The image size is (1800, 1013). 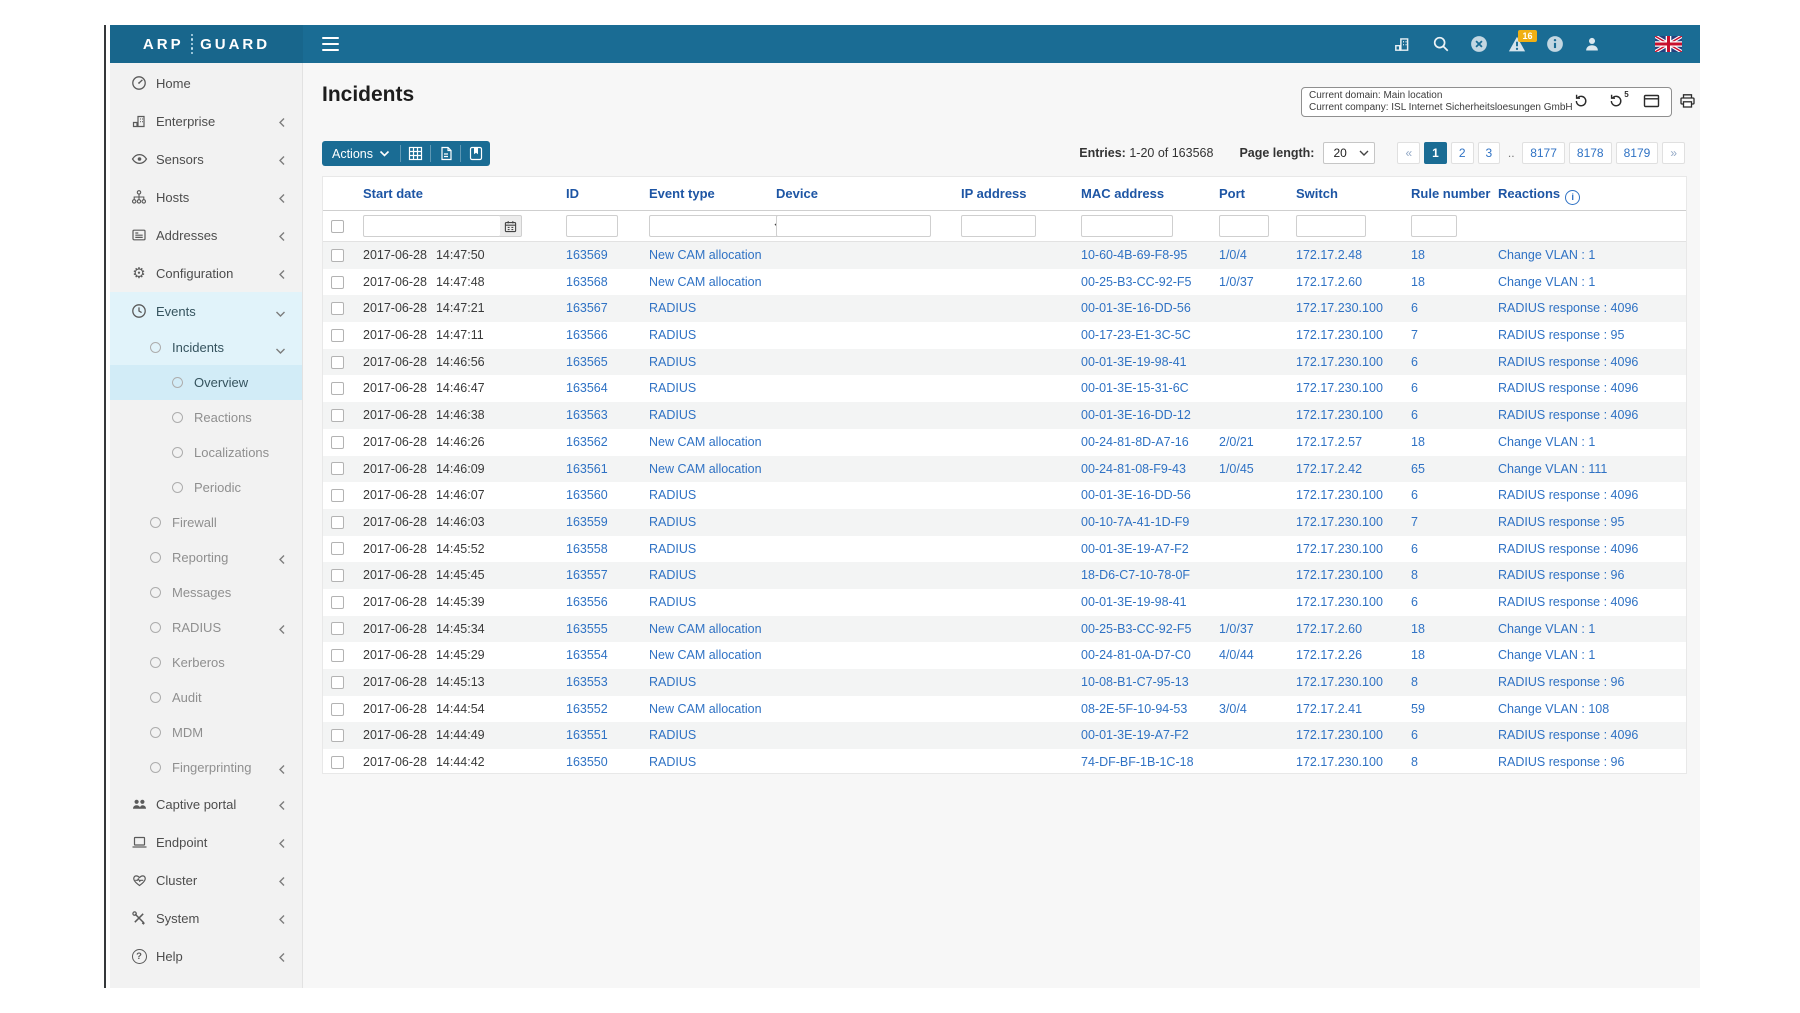 What do you see at coordinates (1135, 549) in the screenshot?
I see `cell-mac-address-link: 00-01-3E-19-A7-F2` at bounding box center [1135, 549].